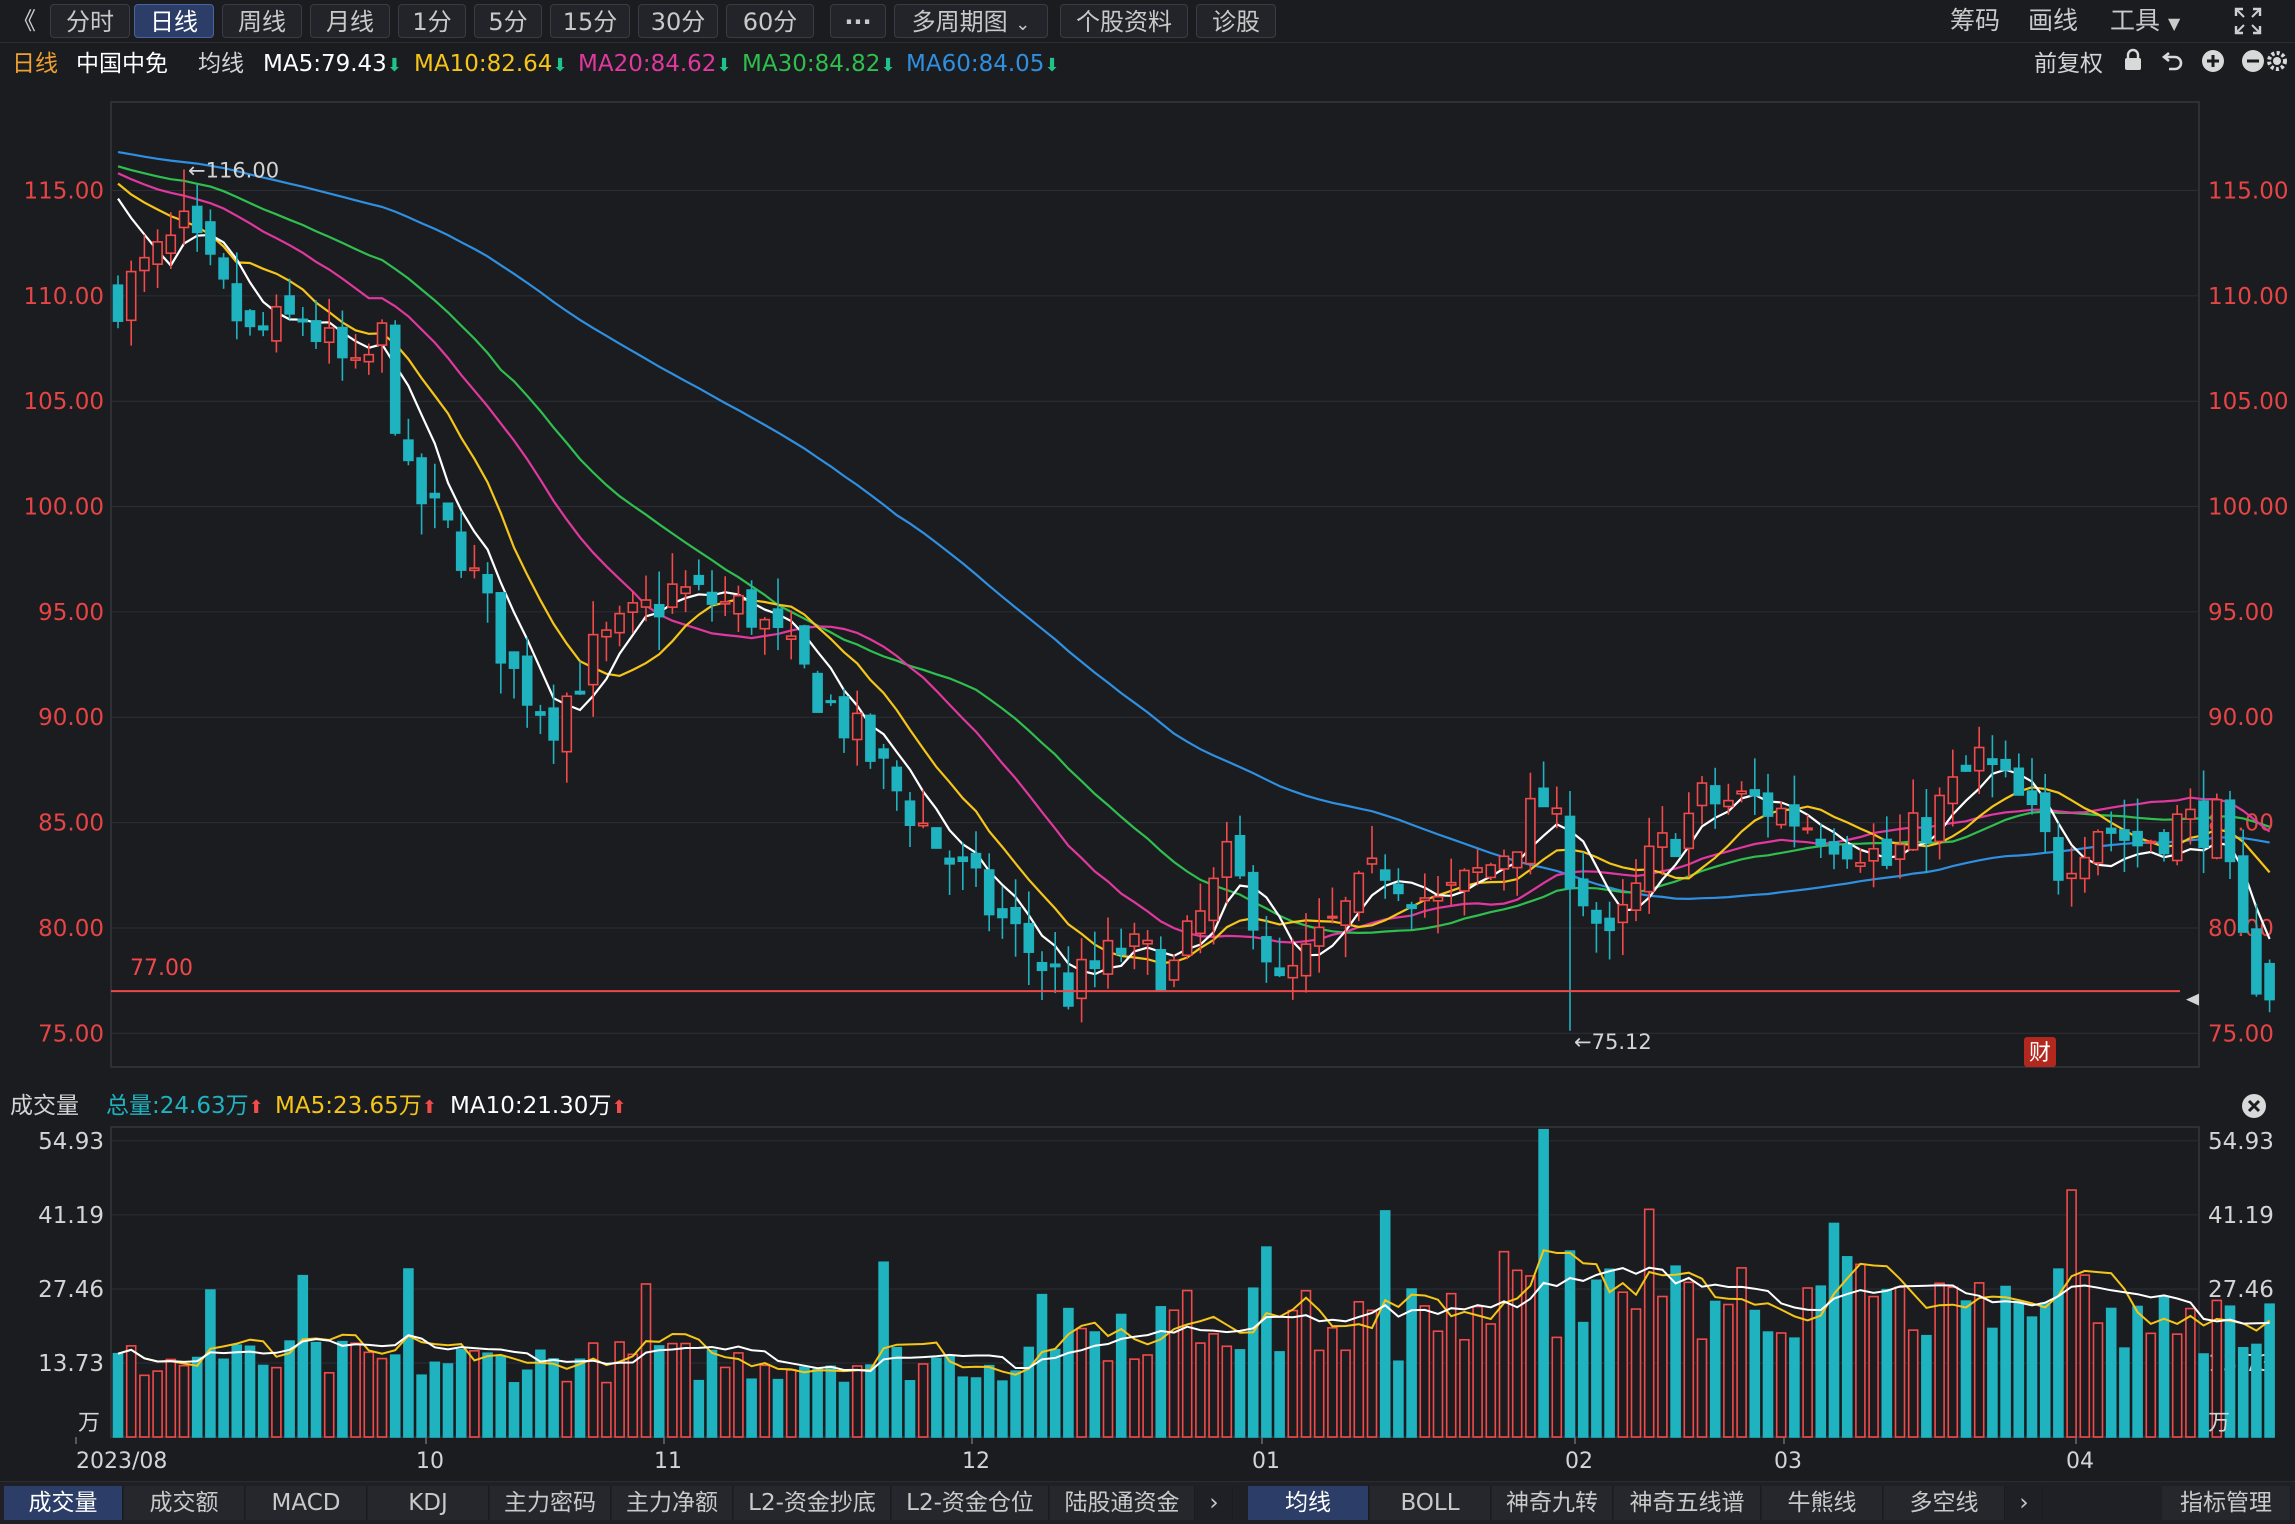 The width and height of the screenshot is (2295, 1524). Describe the element at coordinates (971, 21) in the screenshot. I see `multi-period-button: 多周期图 ⌄` at that location.